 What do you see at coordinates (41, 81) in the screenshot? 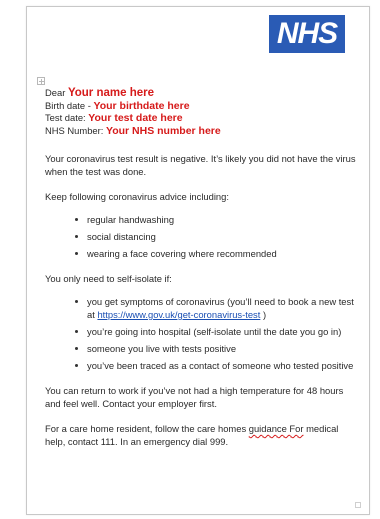
I see `move-handle-icon` at bounding box center [41, 81].